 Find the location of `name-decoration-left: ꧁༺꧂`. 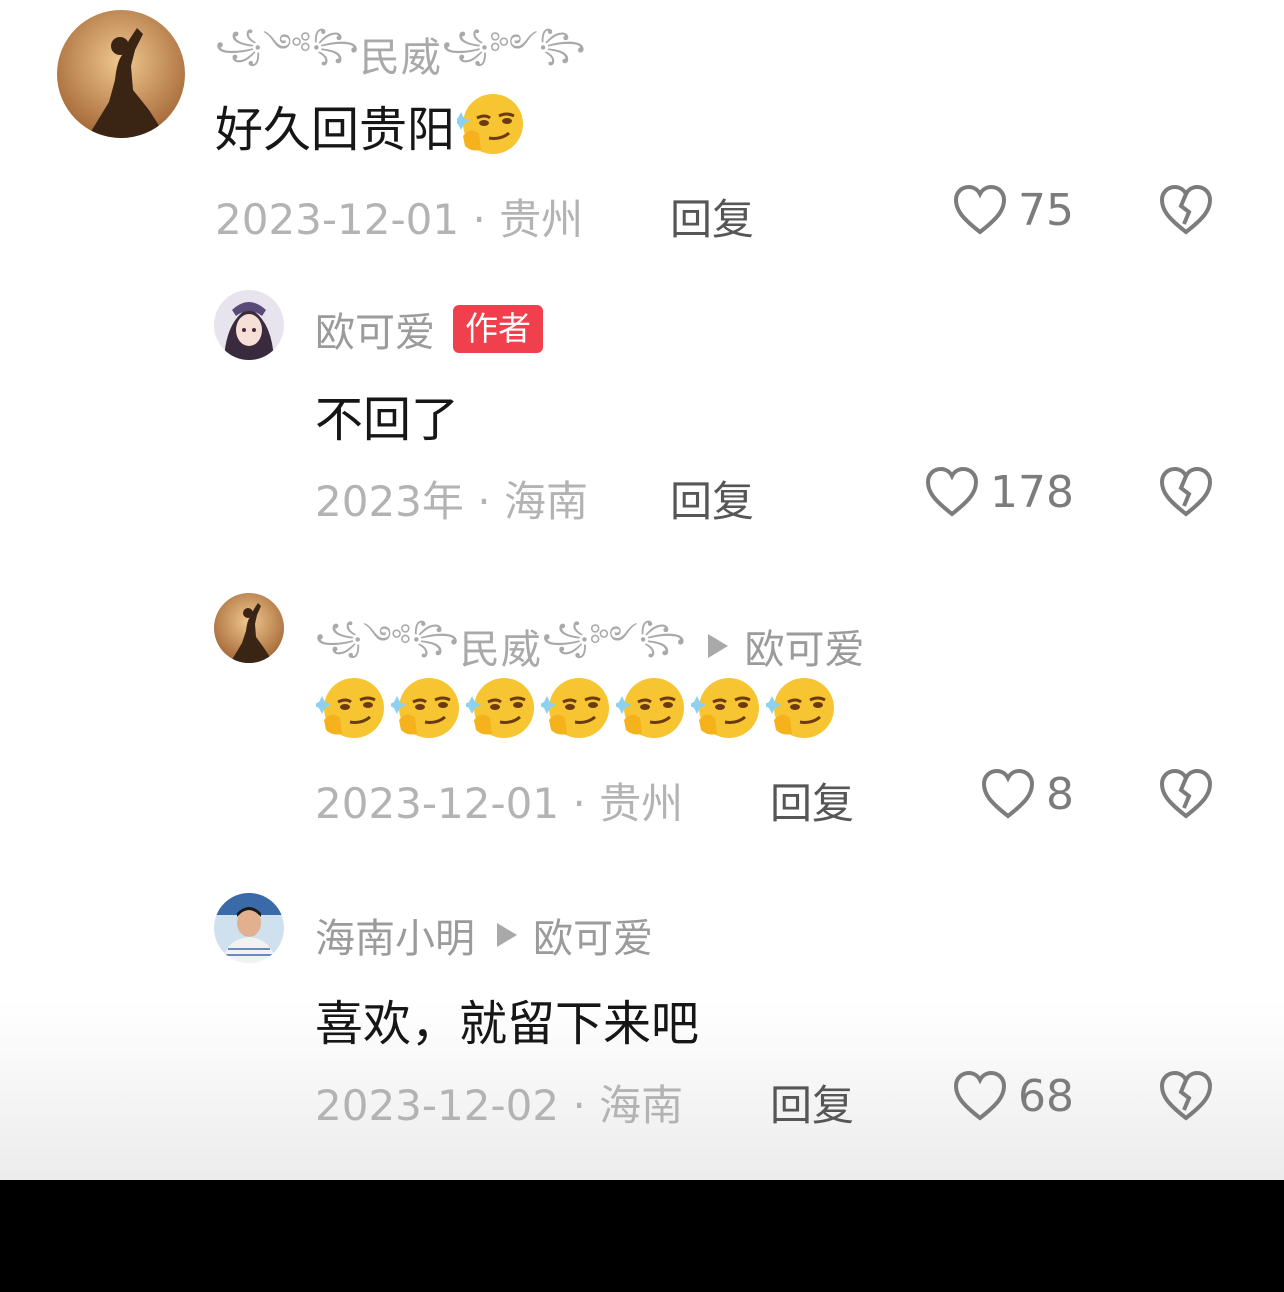

name-decoration-left: ꧁༺꧂ is located at coordinates (287, 45).